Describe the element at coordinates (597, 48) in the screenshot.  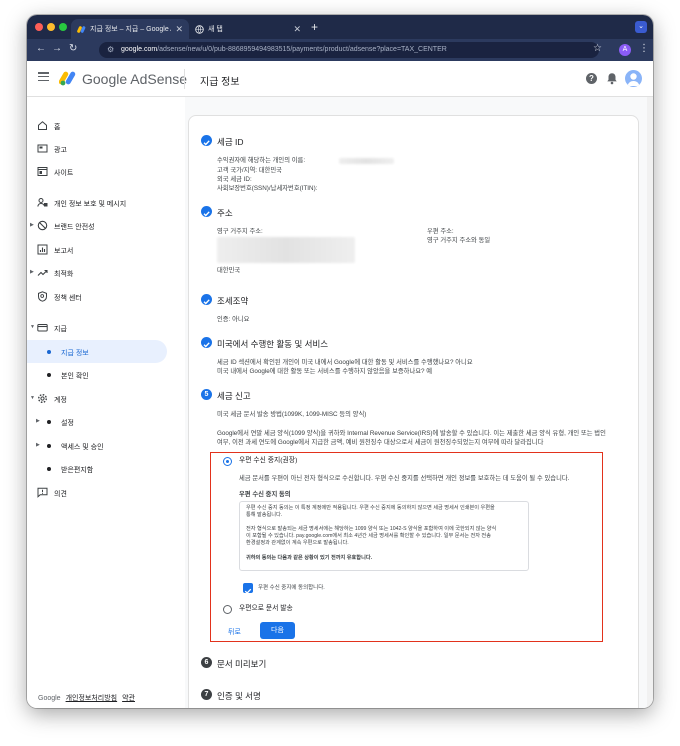
I see `bookmark-star-icon: ☆` at that location.